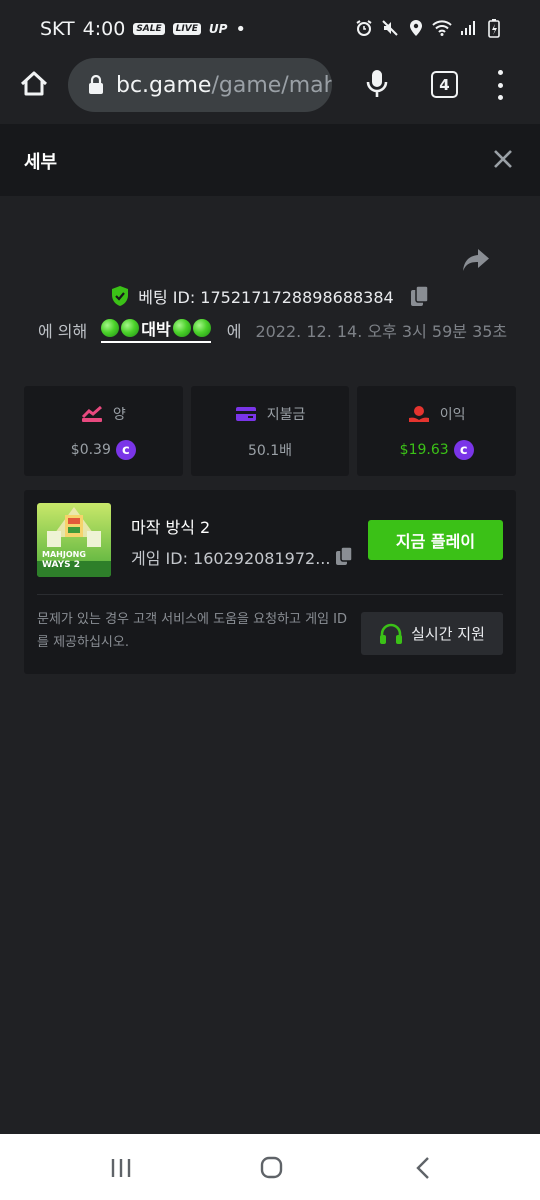  Describe the element at coordinates (34, 84) in the screenshot. I see `home-icon` at that location.